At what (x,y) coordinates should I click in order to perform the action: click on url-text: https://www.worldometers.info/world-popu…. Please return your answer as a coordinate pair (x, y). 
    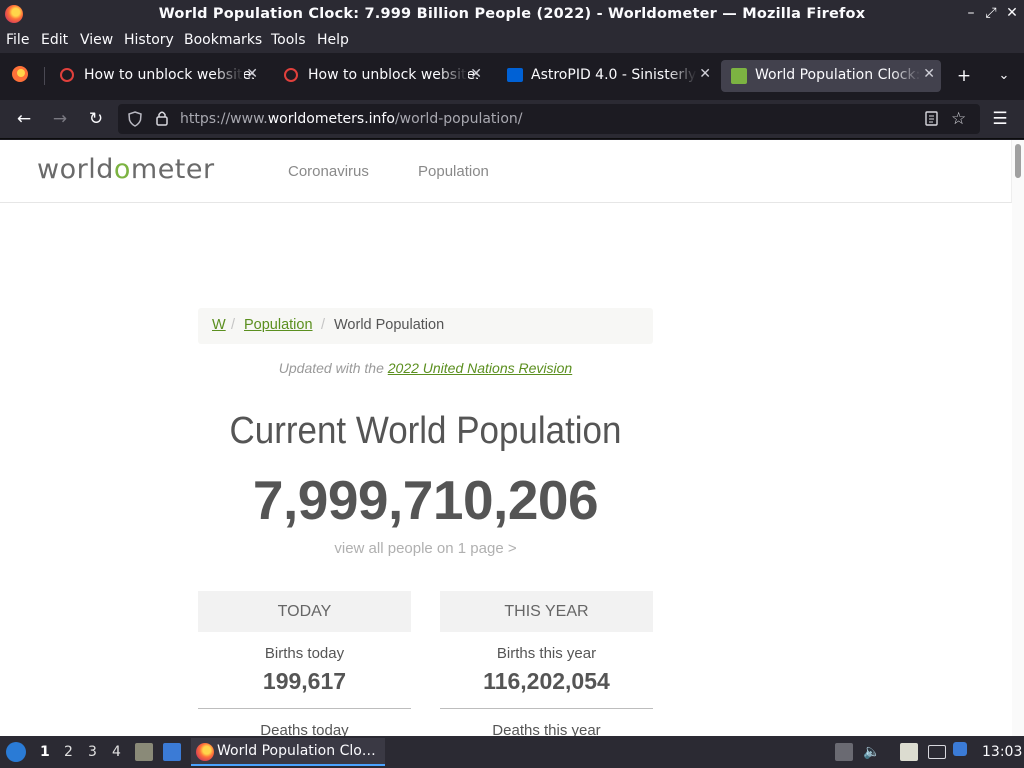
    Looking at the image, I should click on (351, 119).